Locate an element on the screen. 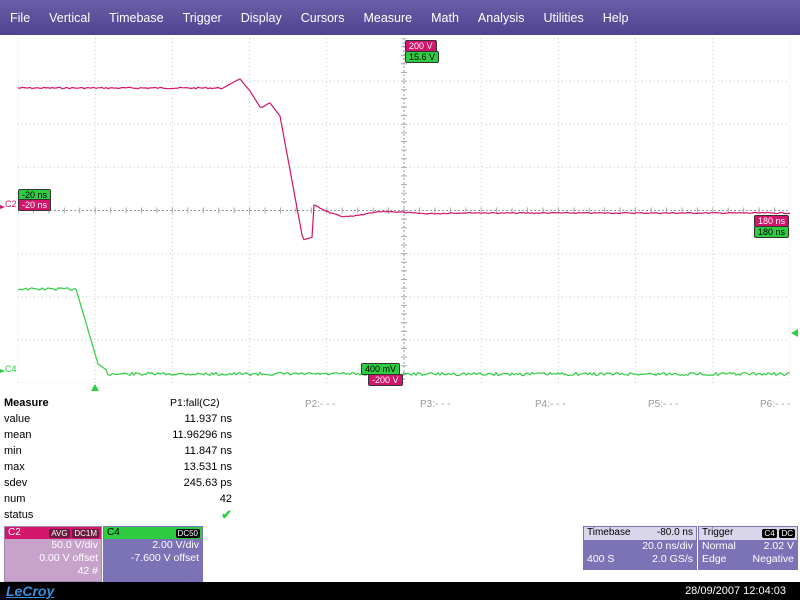 The width and height of the screenshot is (800, 600). timebase-tdiv: 20.0 ns/div is located at coordinates (667, 546).